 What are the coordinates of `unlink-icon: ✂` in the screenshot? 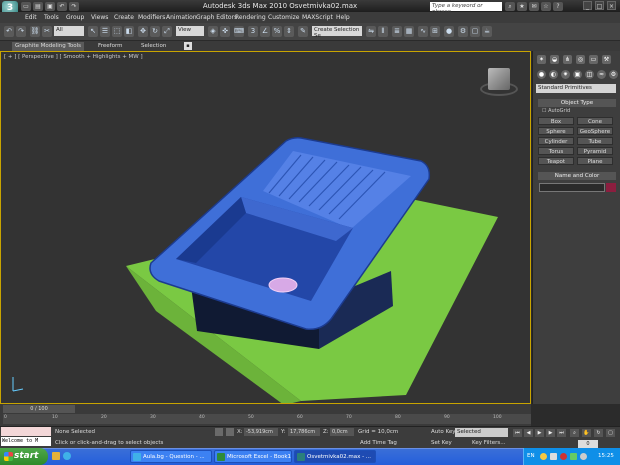 It's located at (47, 31).